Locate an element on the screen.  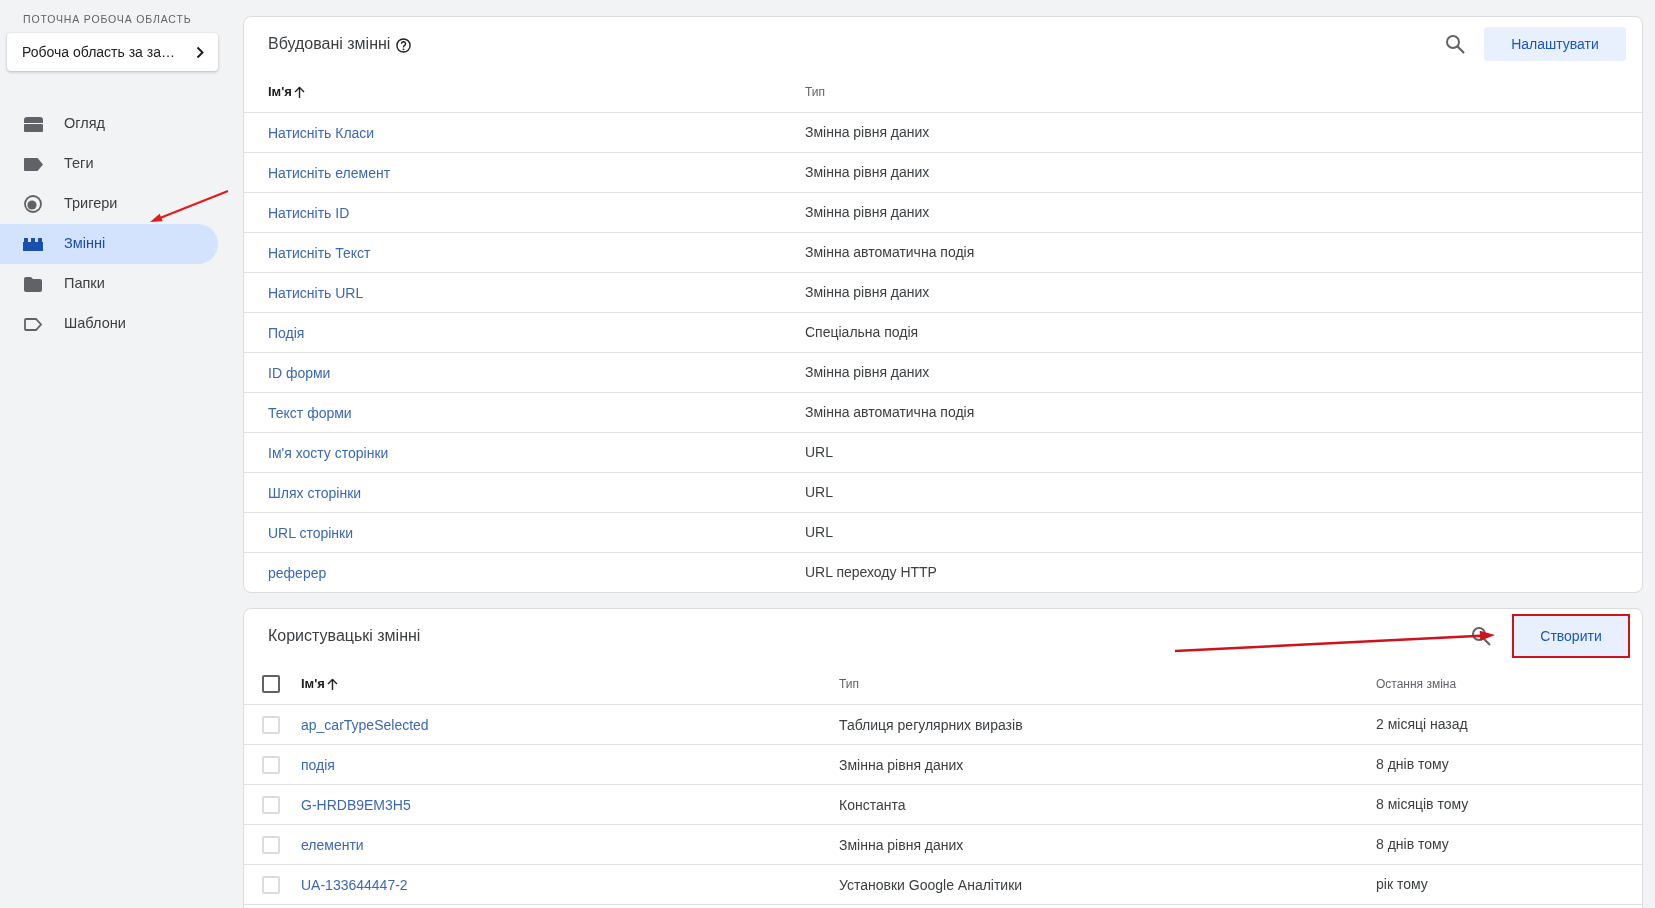
nav-item: Теги is located at coordinates (109, 164).